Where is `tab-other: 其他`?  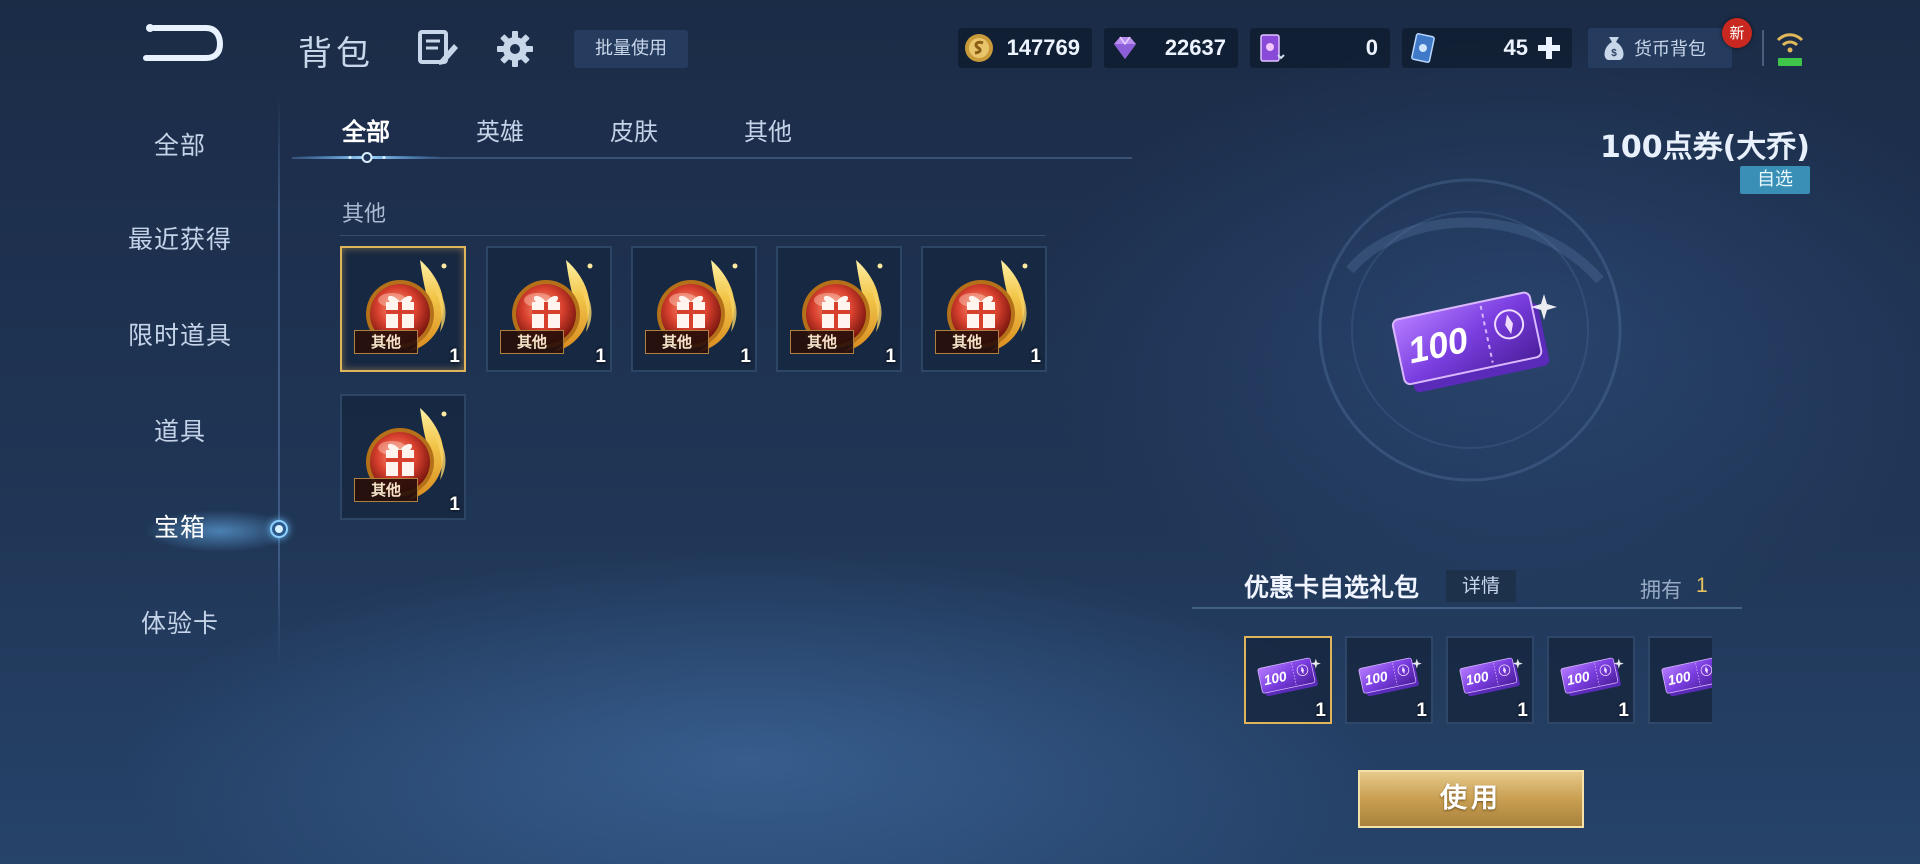
tab-other: 其他 is located at coordinates (768, 129).